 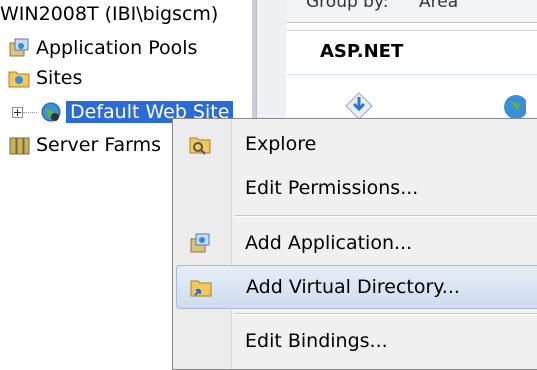 What do you see at coordinates (19, 145) in the screenshot?
I see `server-farms-icon` at bounding box center [19, 145].